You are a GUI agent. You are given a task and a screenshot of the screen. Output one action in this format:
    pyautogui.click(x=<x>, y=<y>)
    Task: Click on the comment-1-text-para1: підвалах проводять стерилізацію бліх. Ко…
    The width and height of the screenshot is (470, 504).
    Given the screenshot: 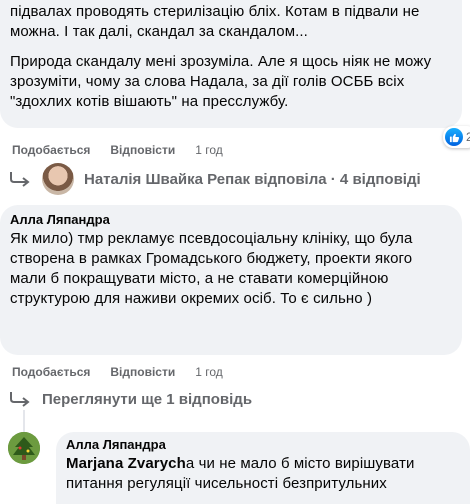 What is the action you would take?
    pyautogui.click(x=215, y=21)
    